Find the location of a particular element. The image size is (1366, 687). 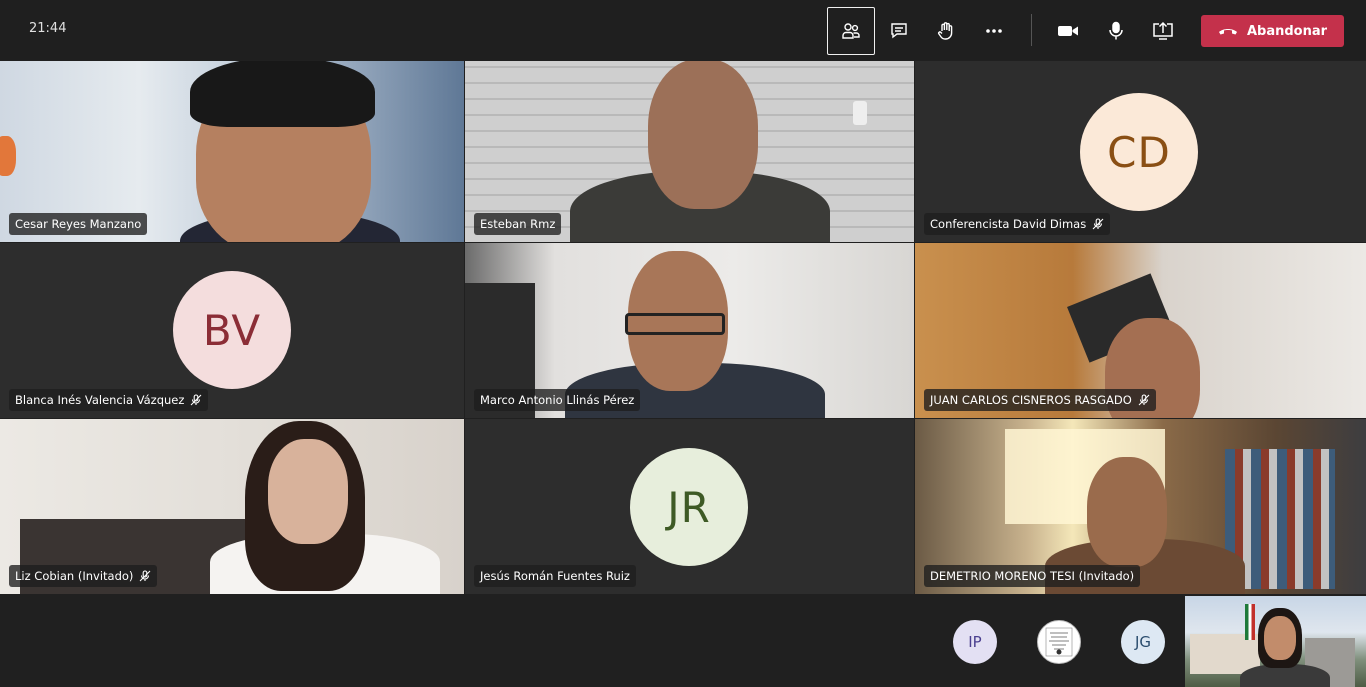

microphone-icon is located at coordinates (1116, 31).